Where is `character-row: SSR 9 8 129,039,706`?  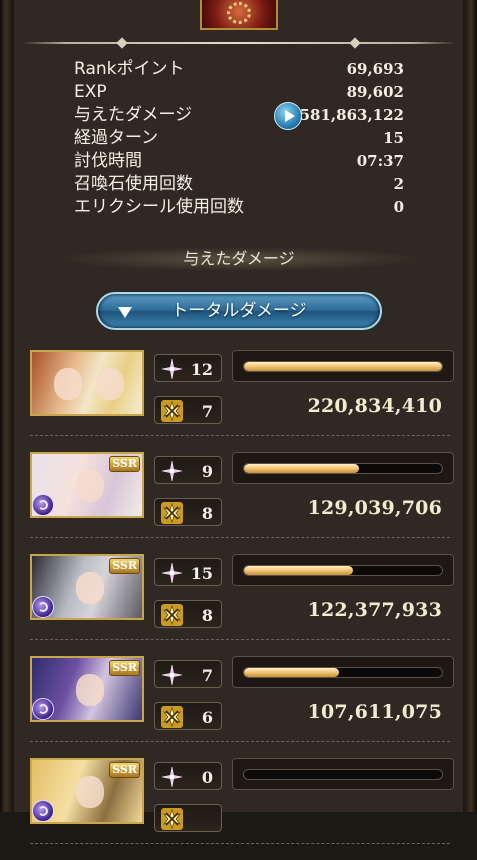
character-row: SSR 9 8 129,039,706 is located at coordinates (243, 503).